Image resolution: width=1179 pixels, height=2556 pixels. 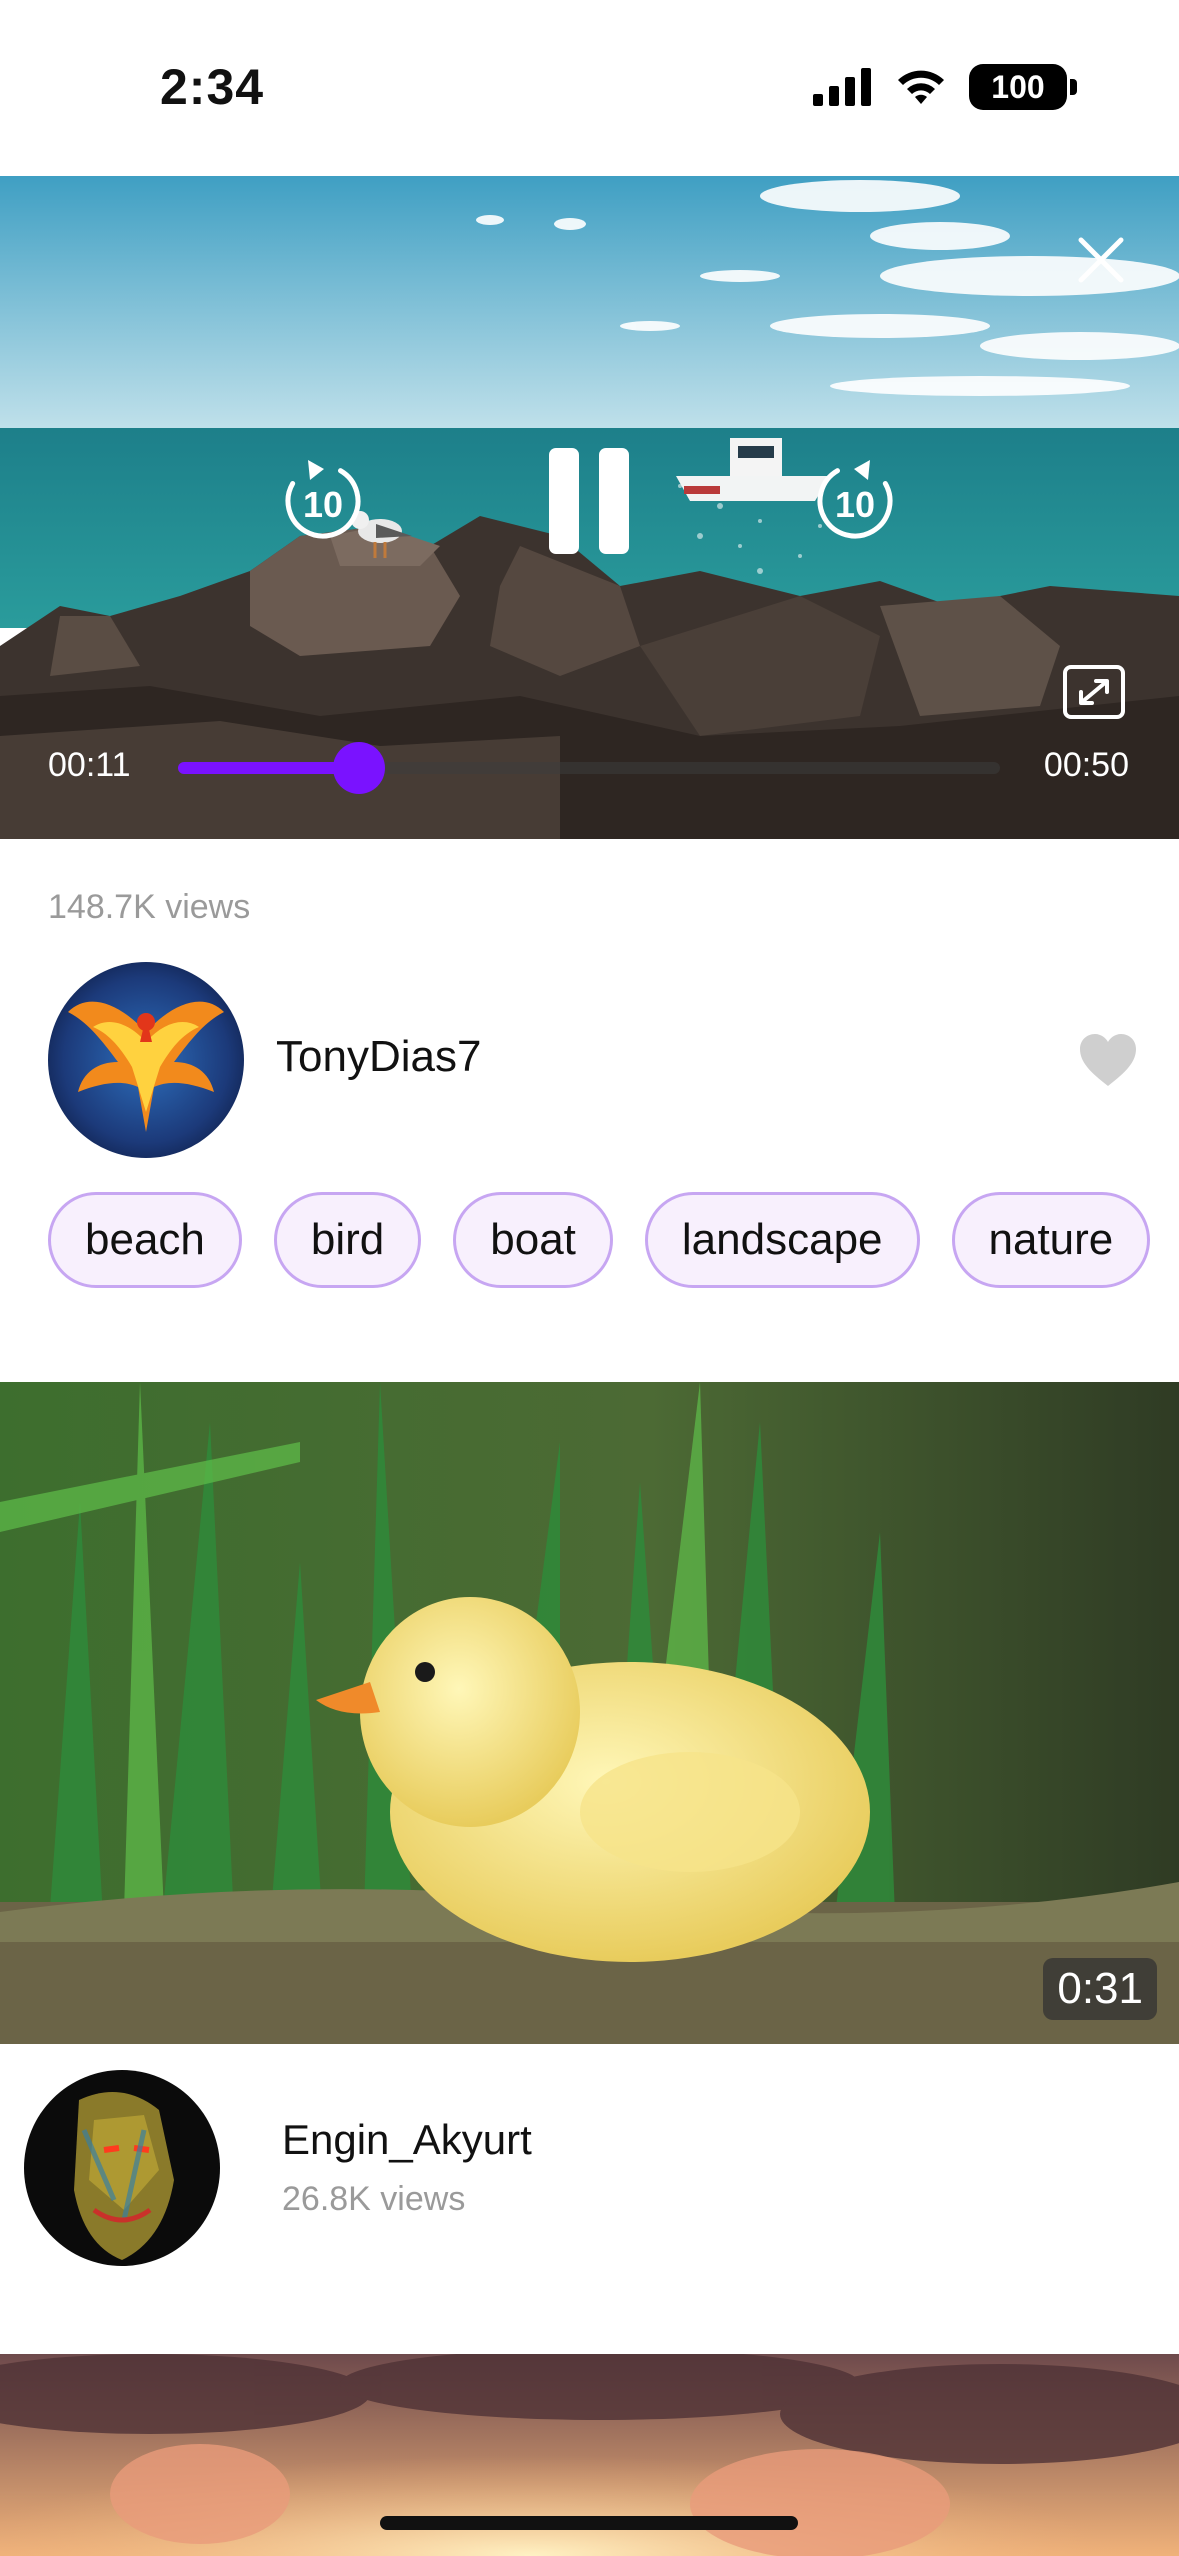 I want to click on status-icons: 100, so click(x=946, y=87).